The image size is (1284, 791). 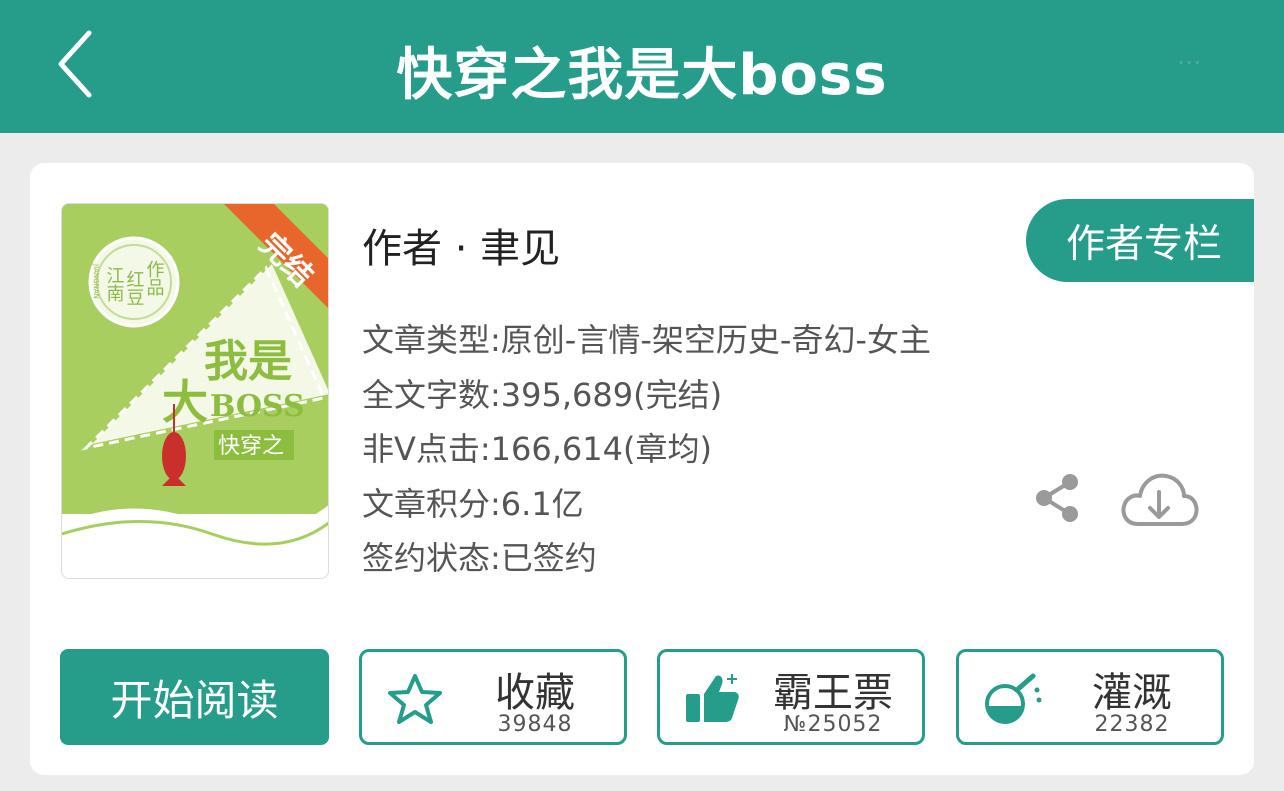 I want to click on vote-button: 霸王票 №25052, so click(x=791, y=697).